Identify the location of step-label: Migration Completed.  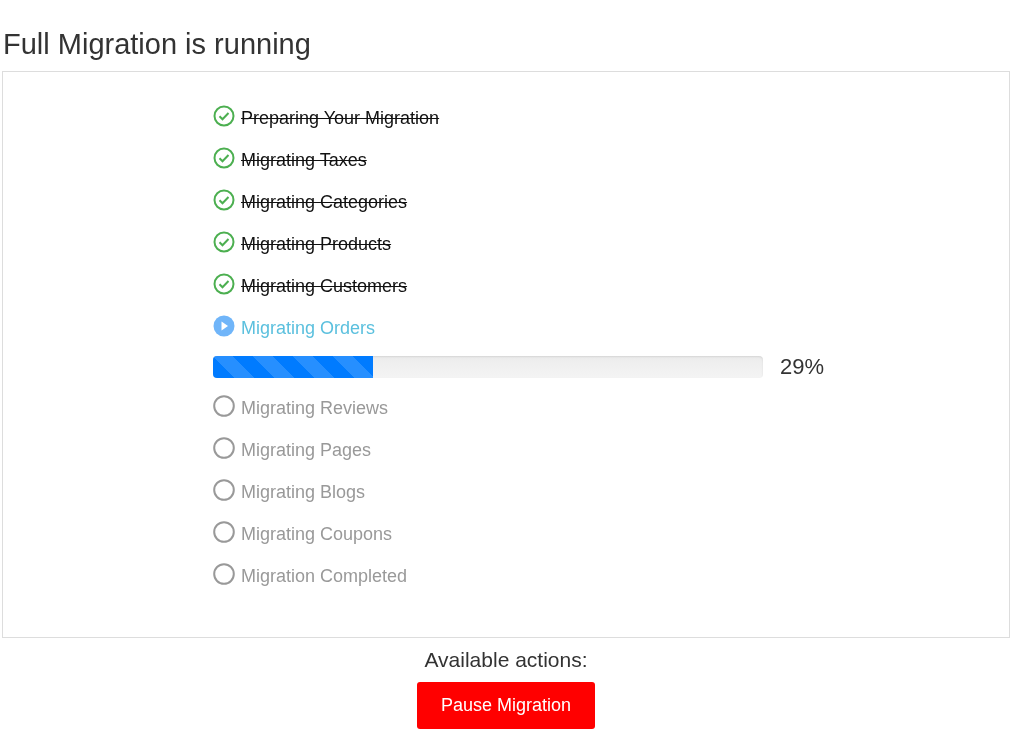
(324, 576).